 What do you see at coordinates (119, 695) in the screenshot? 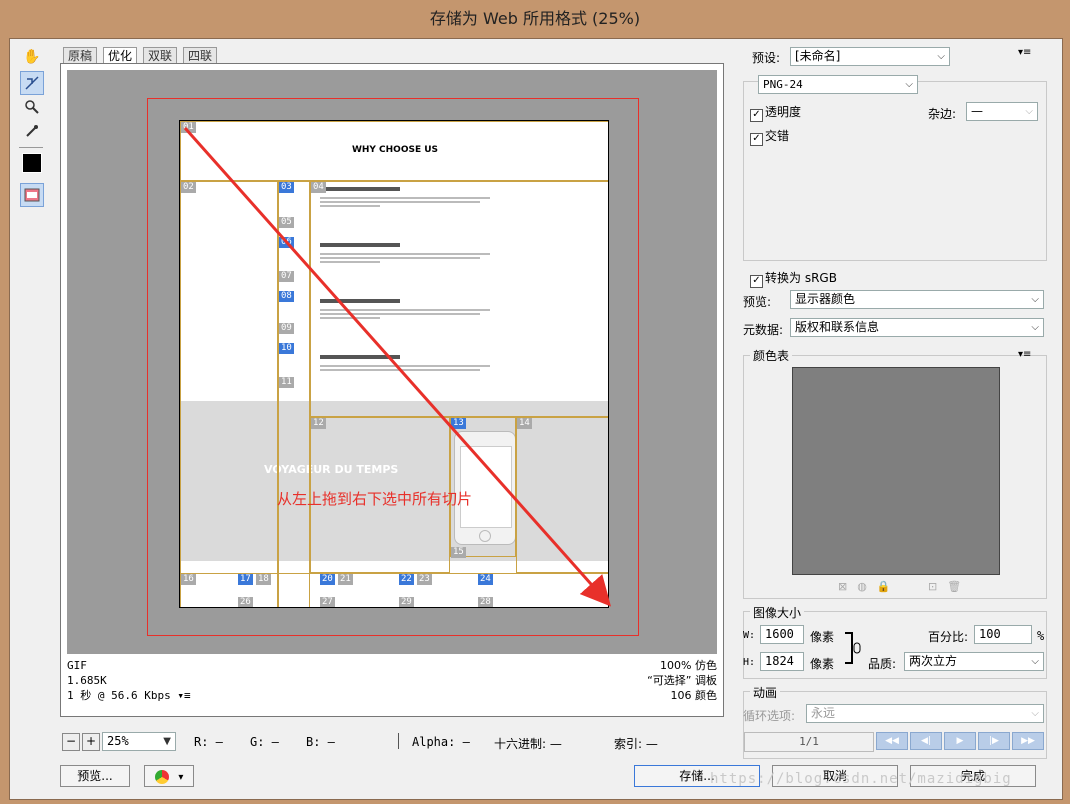
I see `info-speed: 1 秒 @ 56.6 Kbps` at bounding box center [119, 695].